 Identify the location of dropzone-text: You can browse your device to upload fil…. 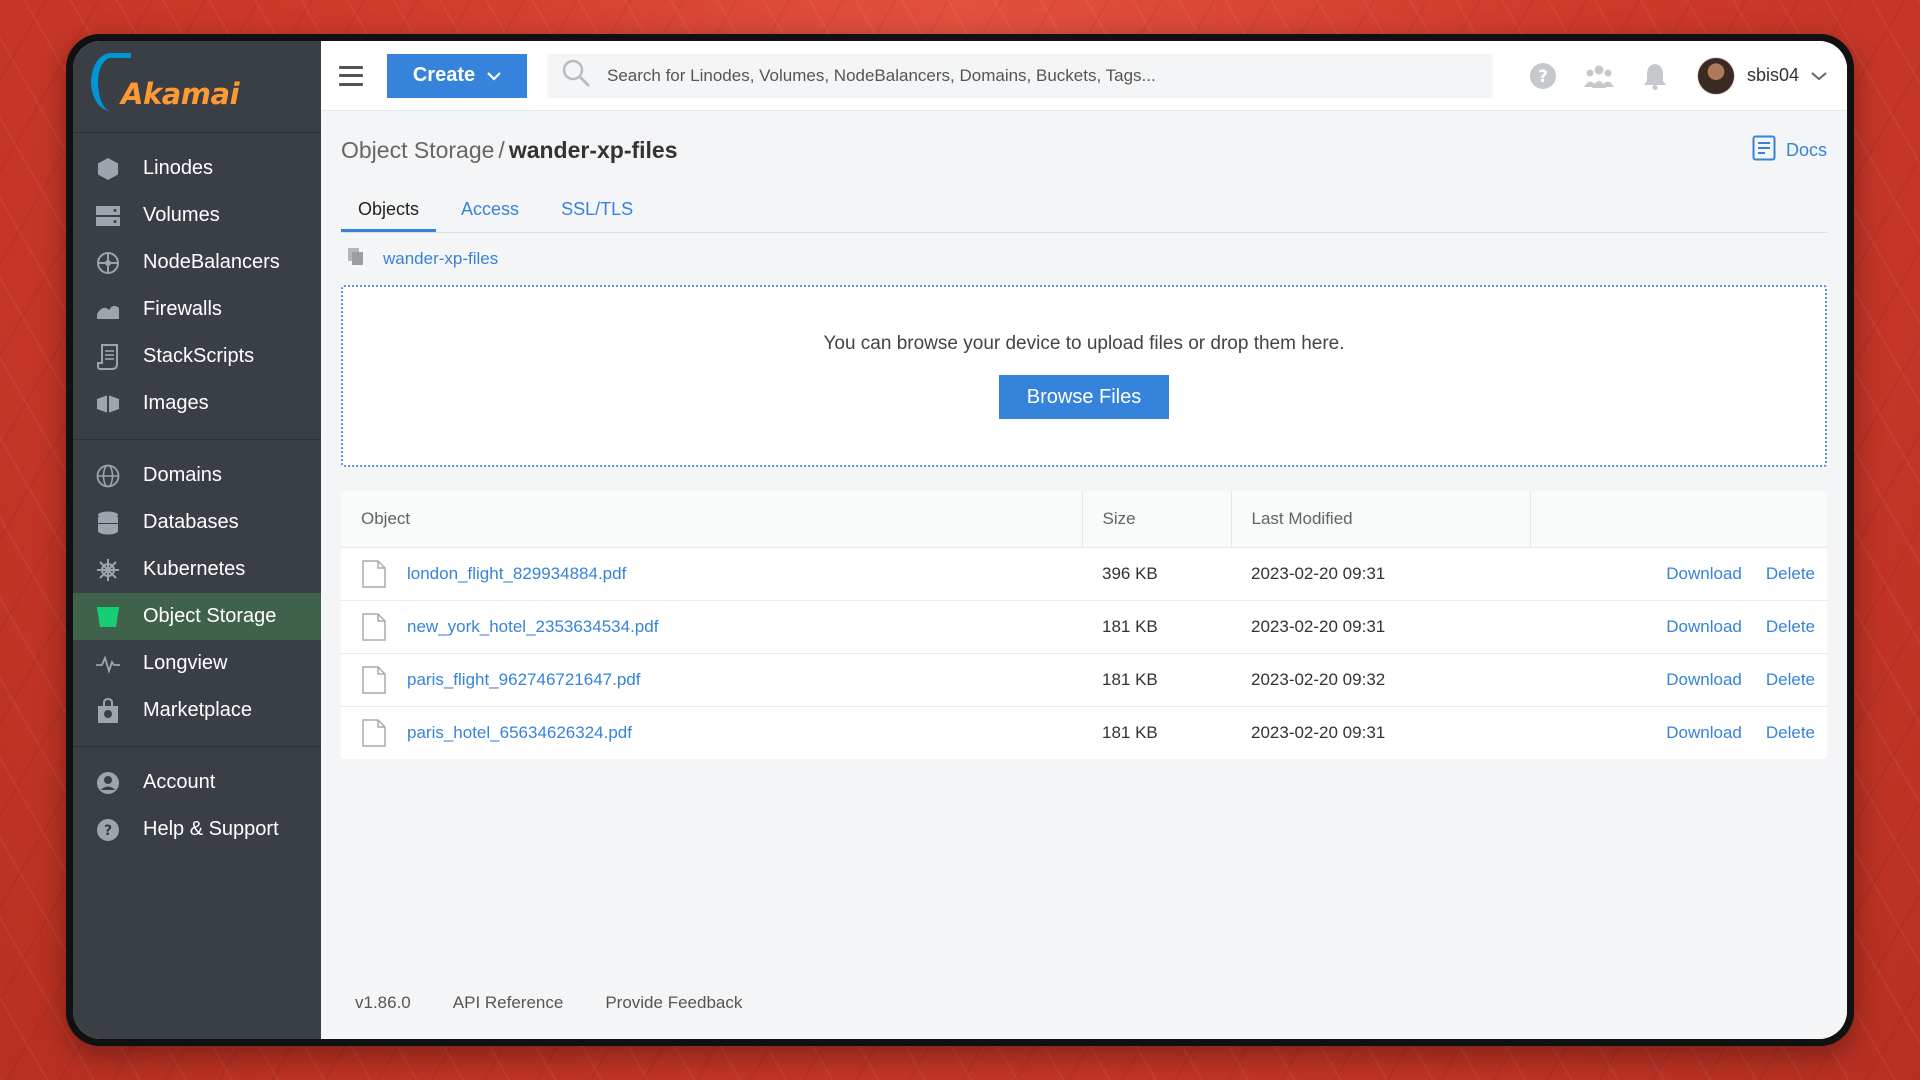
(1084, 343).